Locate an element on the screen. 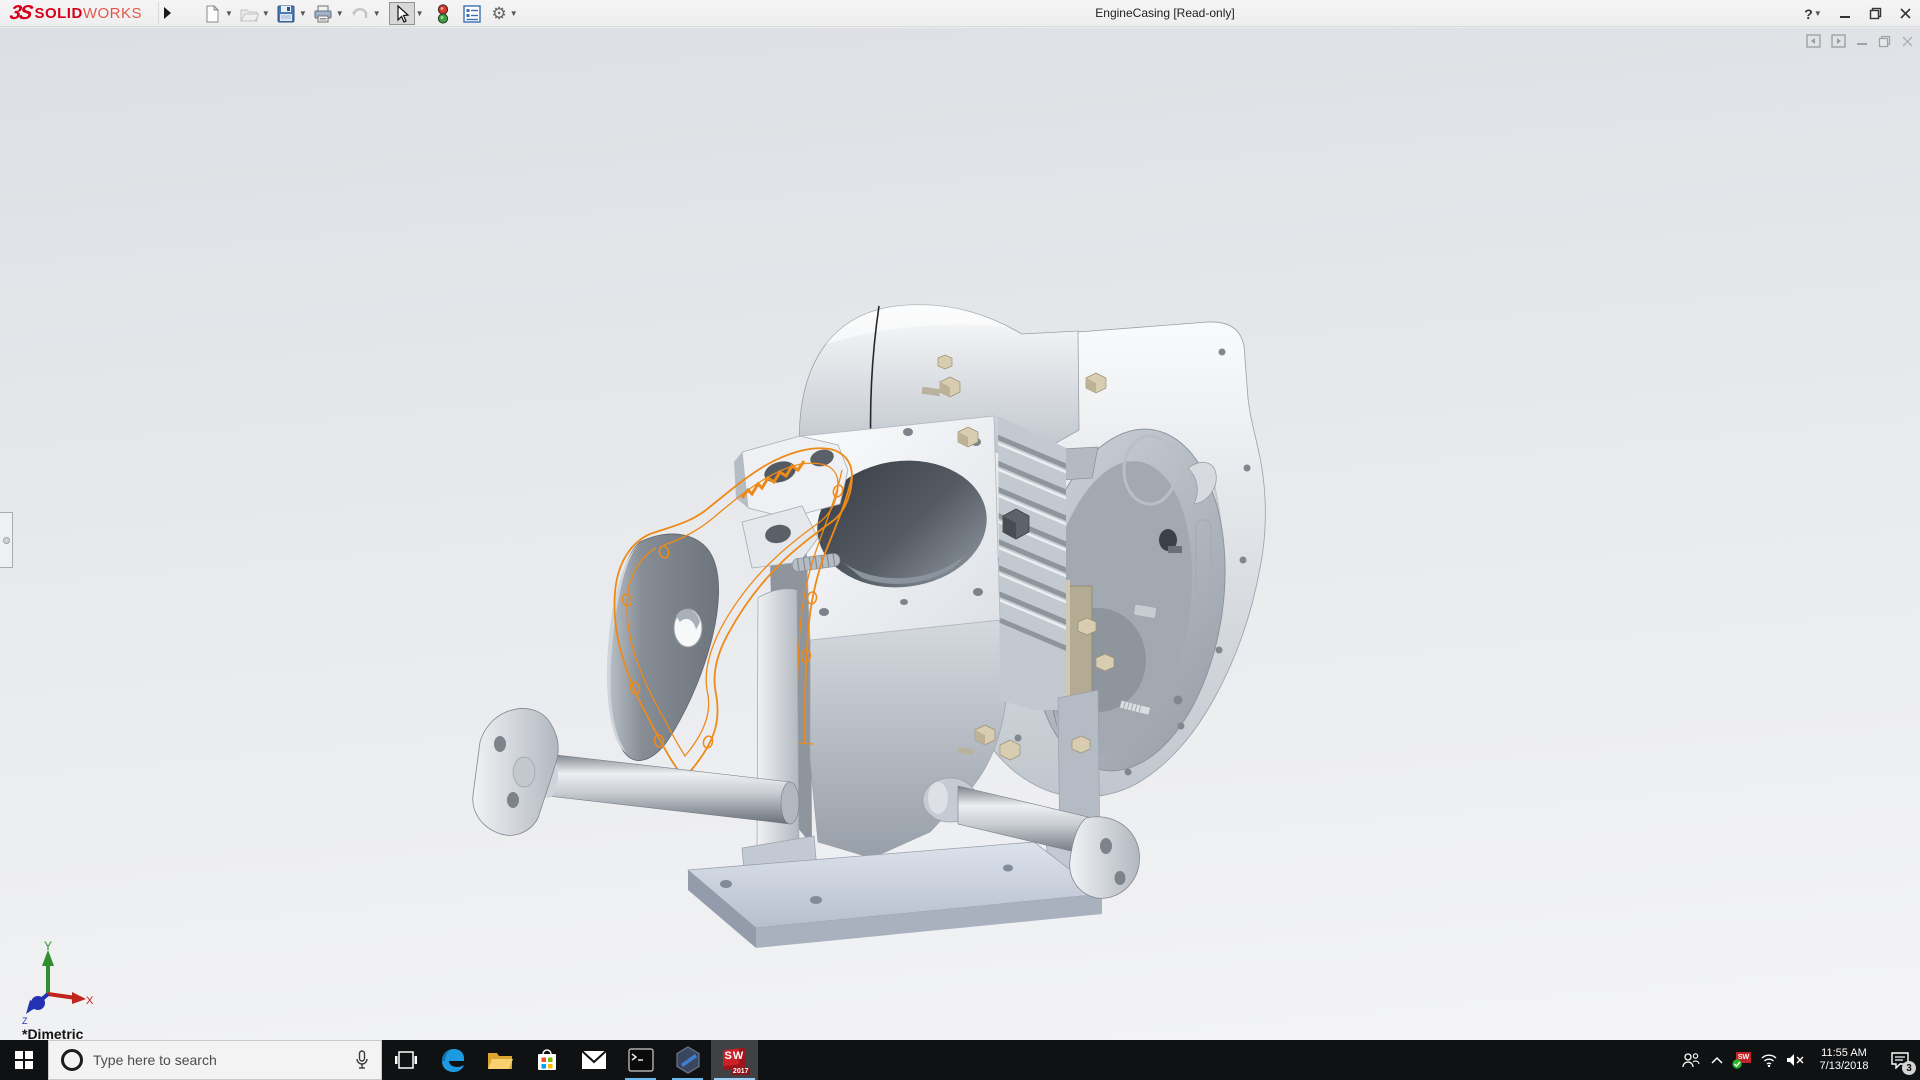 This screenshot has width=1920, height=1080. store-button is located at coordinates (546, 1060).